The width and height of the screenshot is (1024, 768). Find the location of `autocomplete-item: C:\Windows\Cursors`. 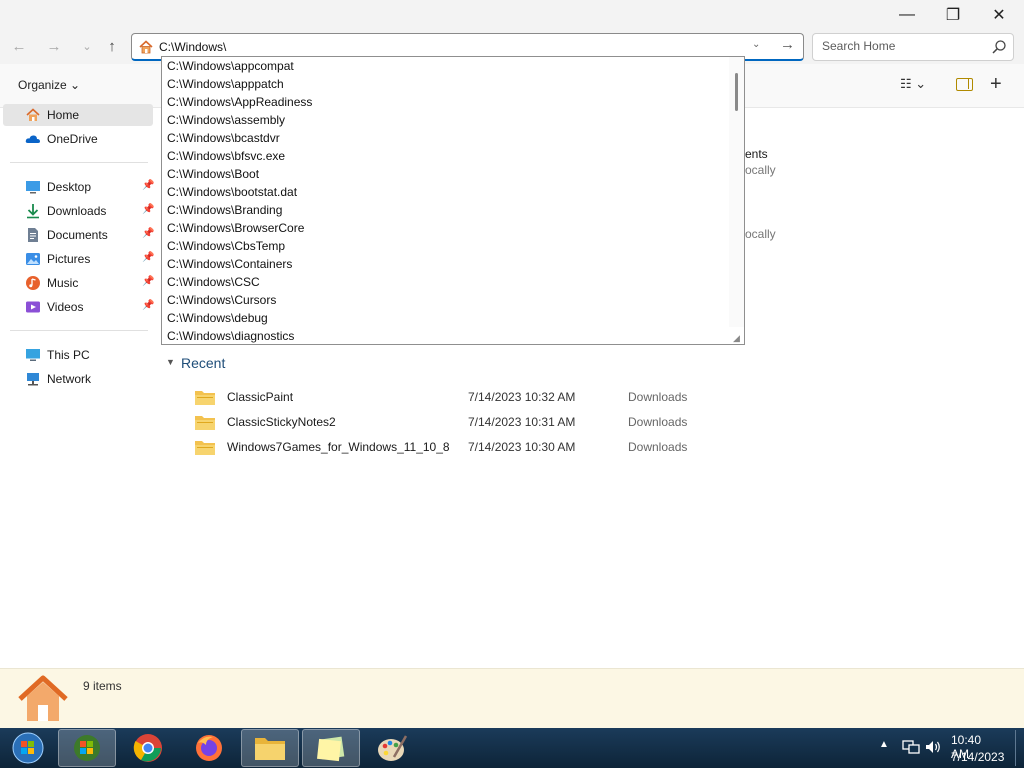

autocomplete-item: C:\Windows\Cursors is located at coordinates (221, 302).